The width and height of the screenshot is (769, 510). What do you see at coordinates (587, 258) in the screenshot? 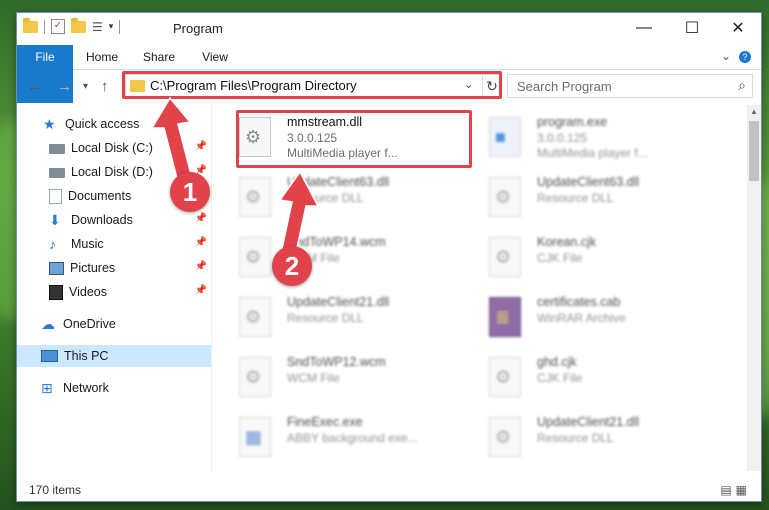
I see `list-item: Korean.cjk CJK File` at bounding box center [587, 258].